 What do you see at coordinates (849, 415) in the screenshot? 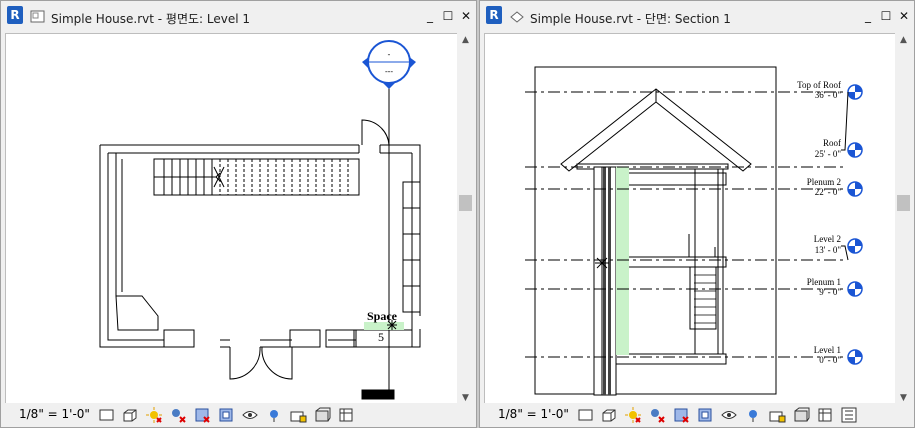
I see `reveal-constraints-icon` at bounding box center [849, 415].